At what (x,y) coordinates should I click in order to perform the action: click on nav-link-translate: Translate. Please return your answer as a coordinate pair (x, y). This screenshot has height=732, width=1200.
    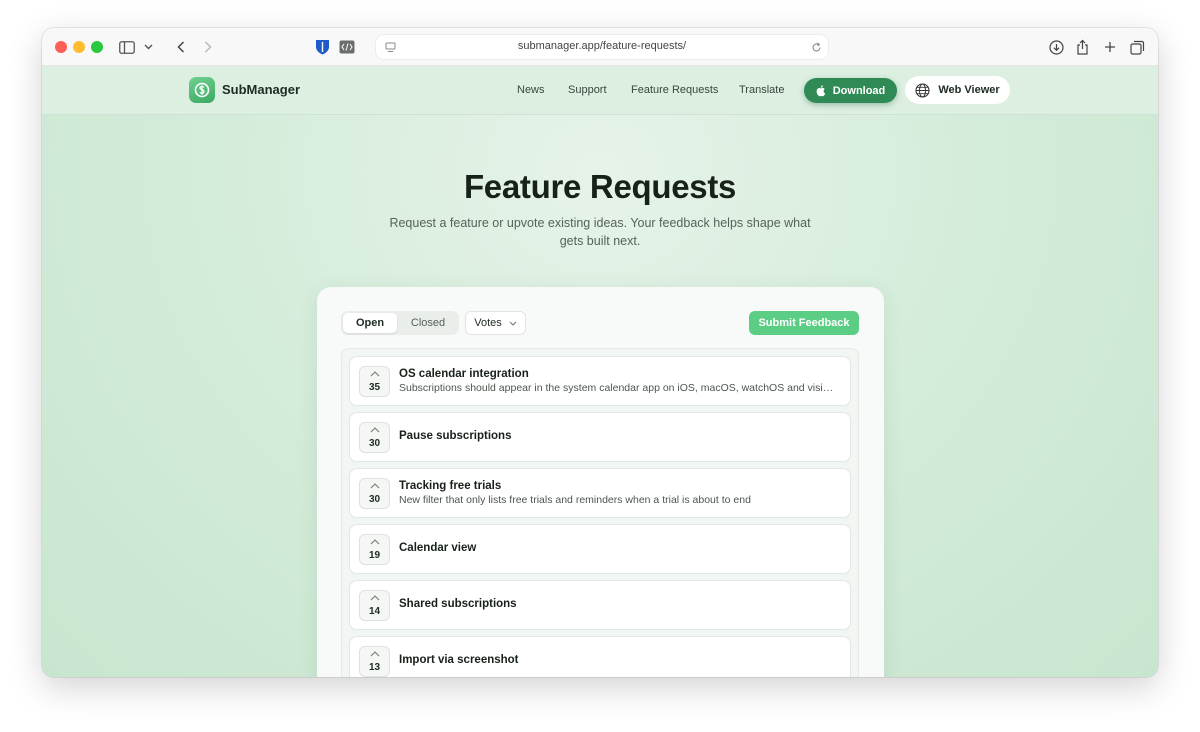
    Looking at the image, I should click on (761, 90).